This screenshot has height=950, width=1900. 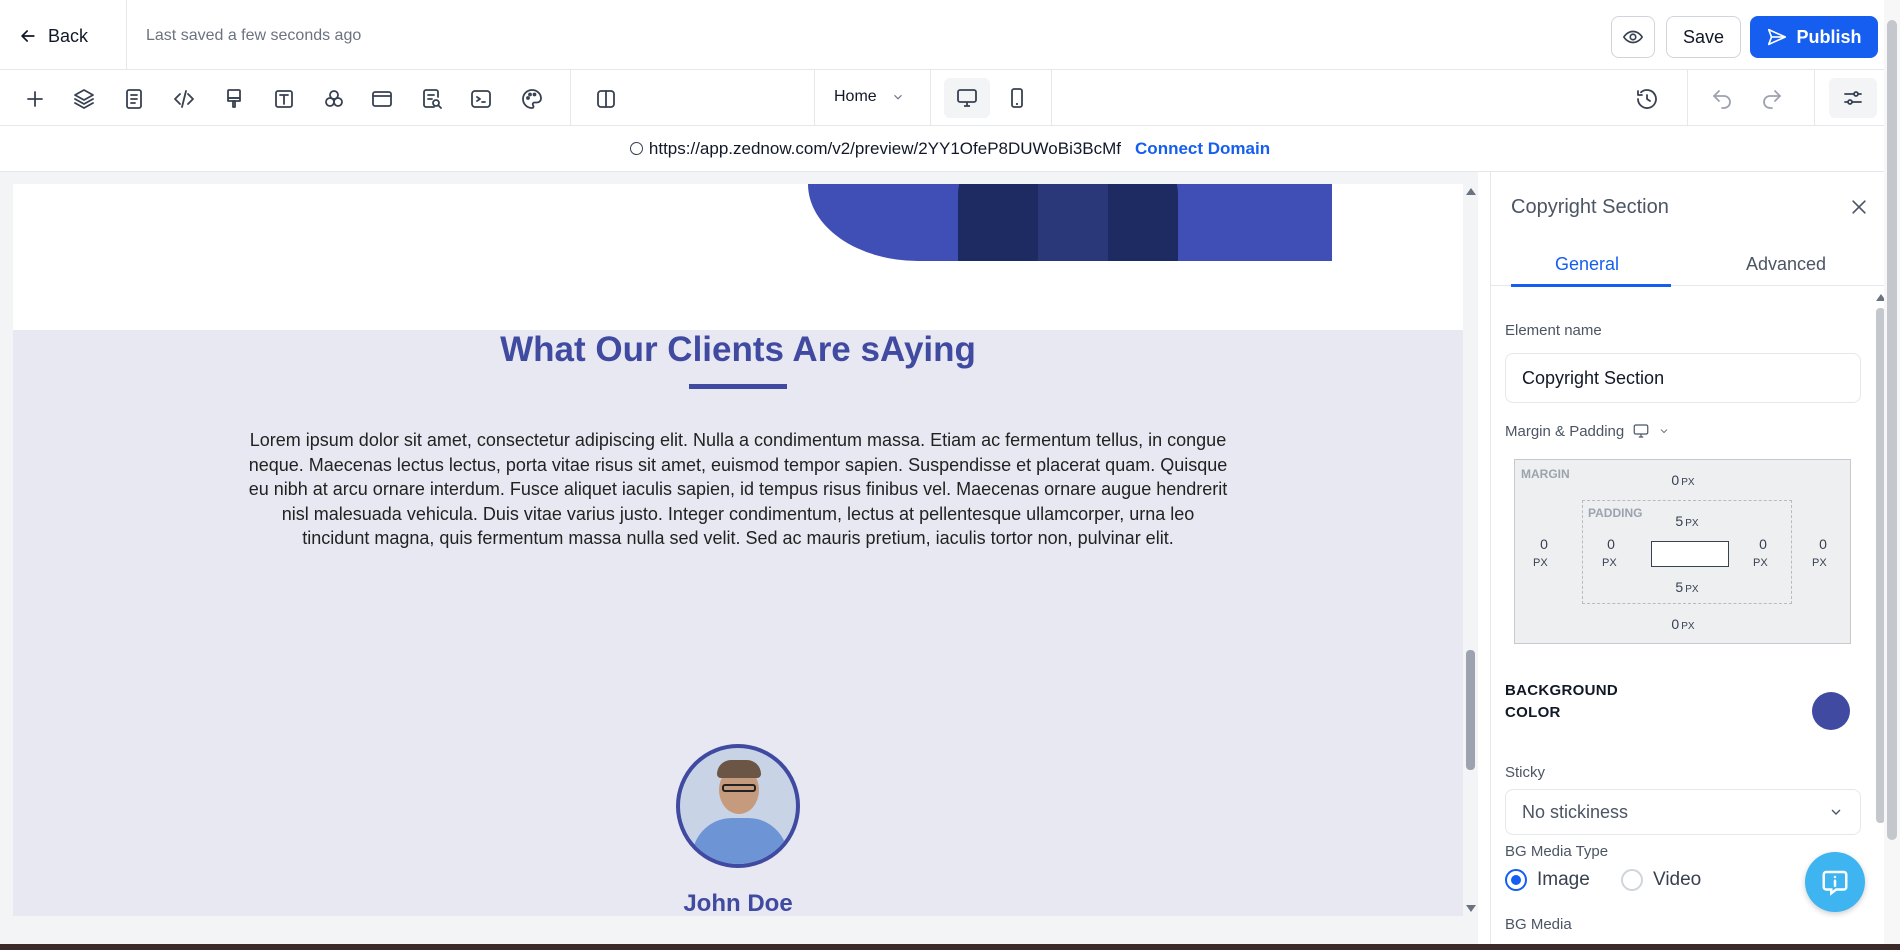 I want to click on custom-script-button, so click(x=481, y=99).